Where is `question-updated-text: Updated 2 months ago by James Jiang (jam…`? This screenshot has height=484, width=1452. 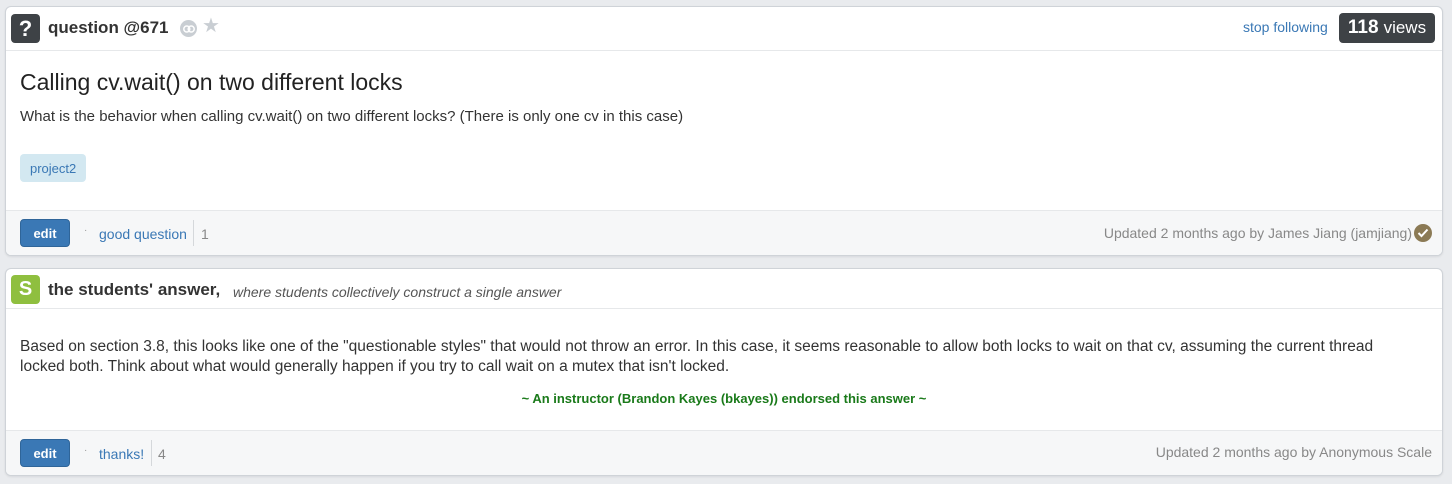
question-updated-text: Updated 2 months ago by James Jiang (jam… is located at coordinates (1257, 233).